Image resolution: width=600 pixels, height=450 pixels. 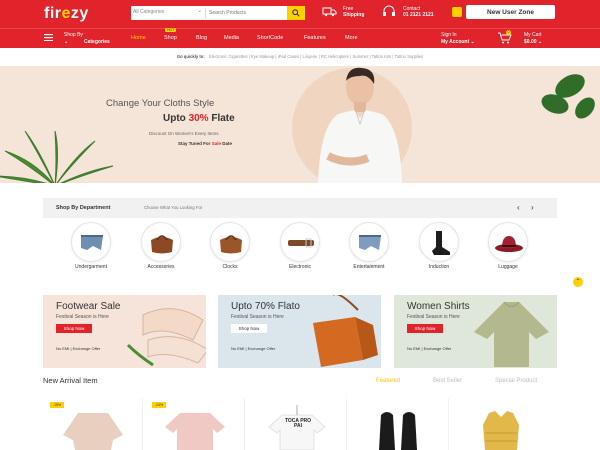 I want to click on shop-by-label: Shop By, so click(x=73, y=35).